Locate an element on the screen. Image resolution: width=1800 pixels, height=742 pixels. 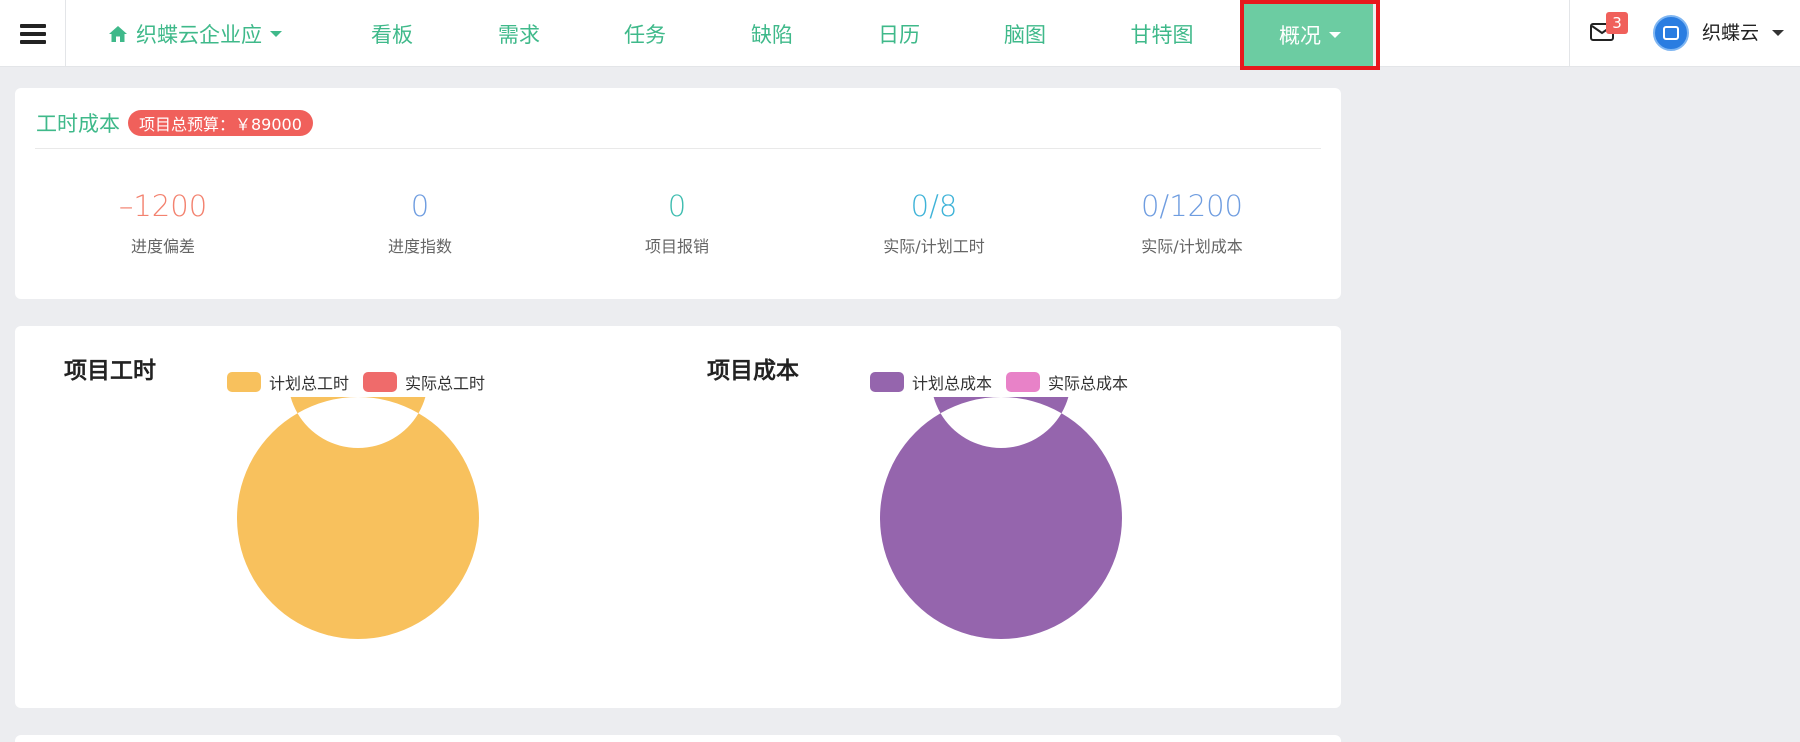
legend-item: 计划总工时 is located at coordinates (288, 382).